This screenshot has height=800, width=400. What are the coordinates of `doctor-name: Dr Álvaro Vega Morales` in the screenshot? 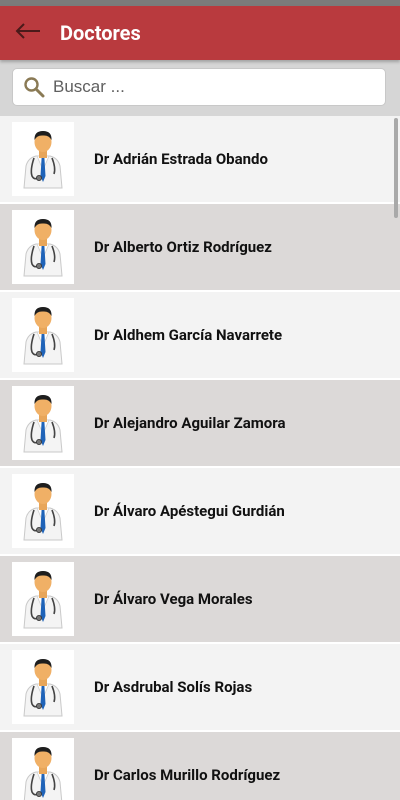 It's located at (173, 599).